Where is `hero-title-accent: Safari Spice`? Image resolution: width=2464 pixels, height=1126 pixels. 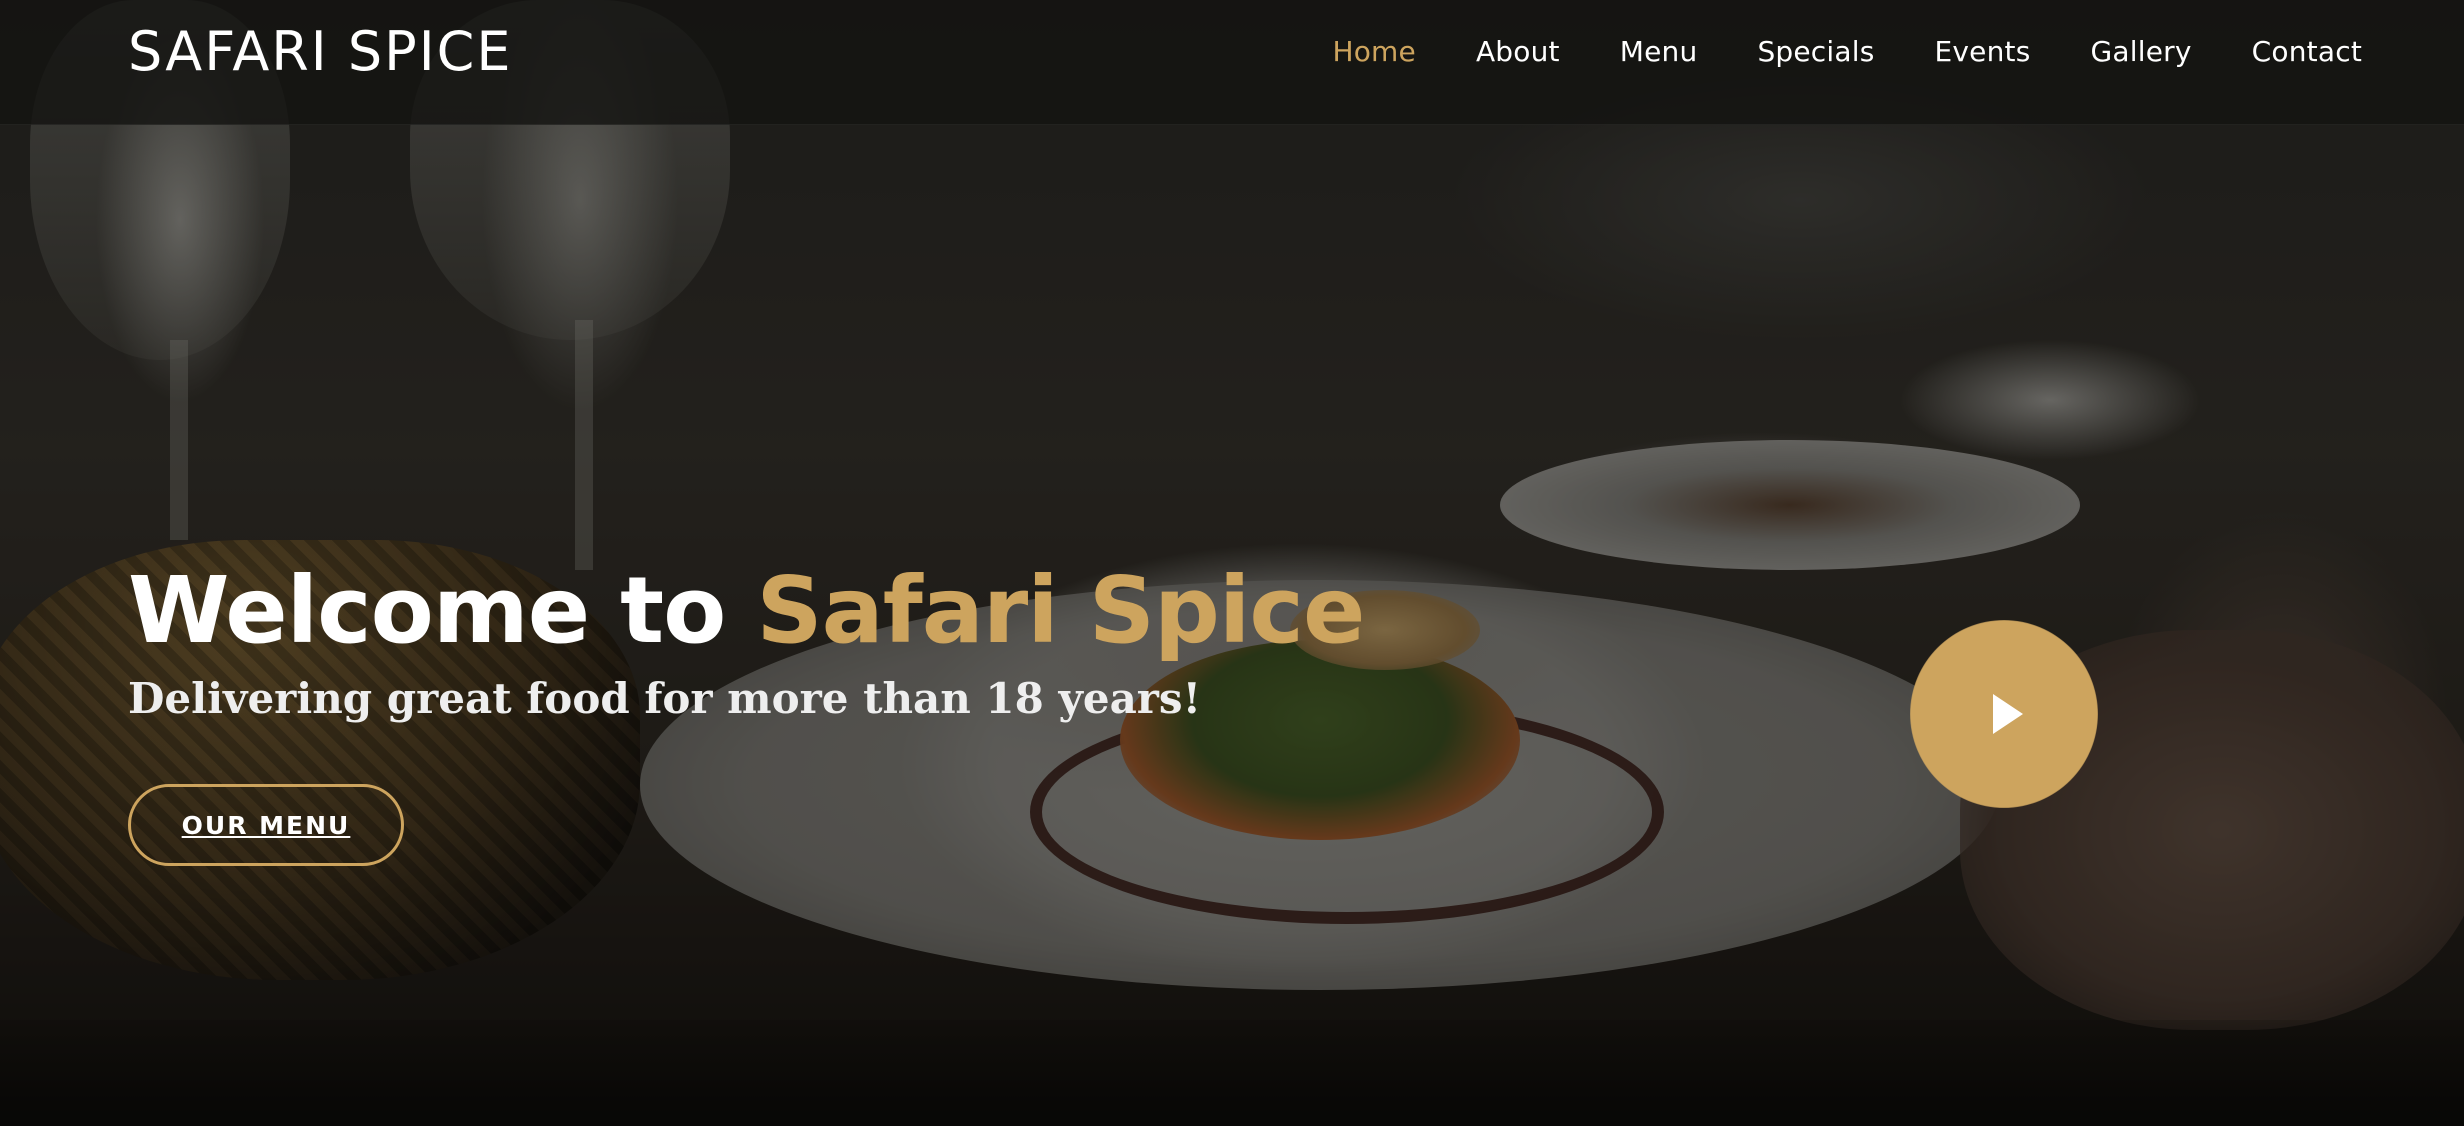 hero-title-accent: Safari Spice is located at coordinates (1060, 610).